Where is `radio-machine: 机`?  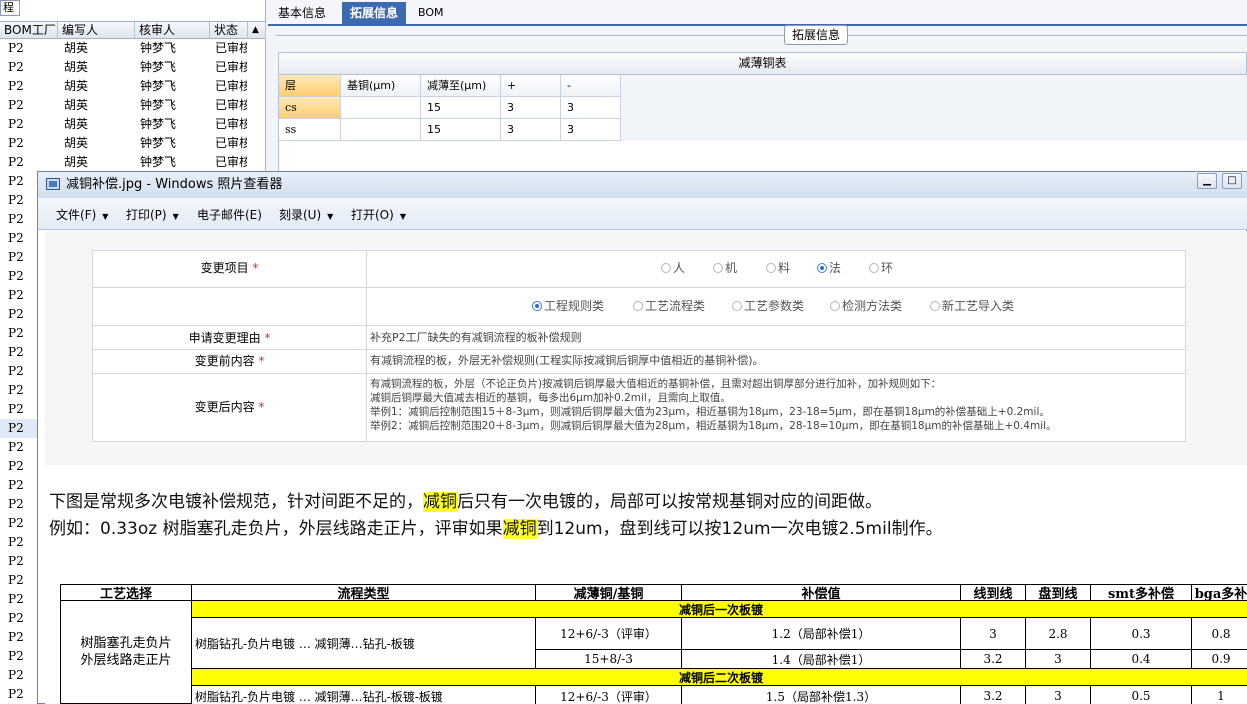 radio-machine: 机 is located at coordinates (725, 268).